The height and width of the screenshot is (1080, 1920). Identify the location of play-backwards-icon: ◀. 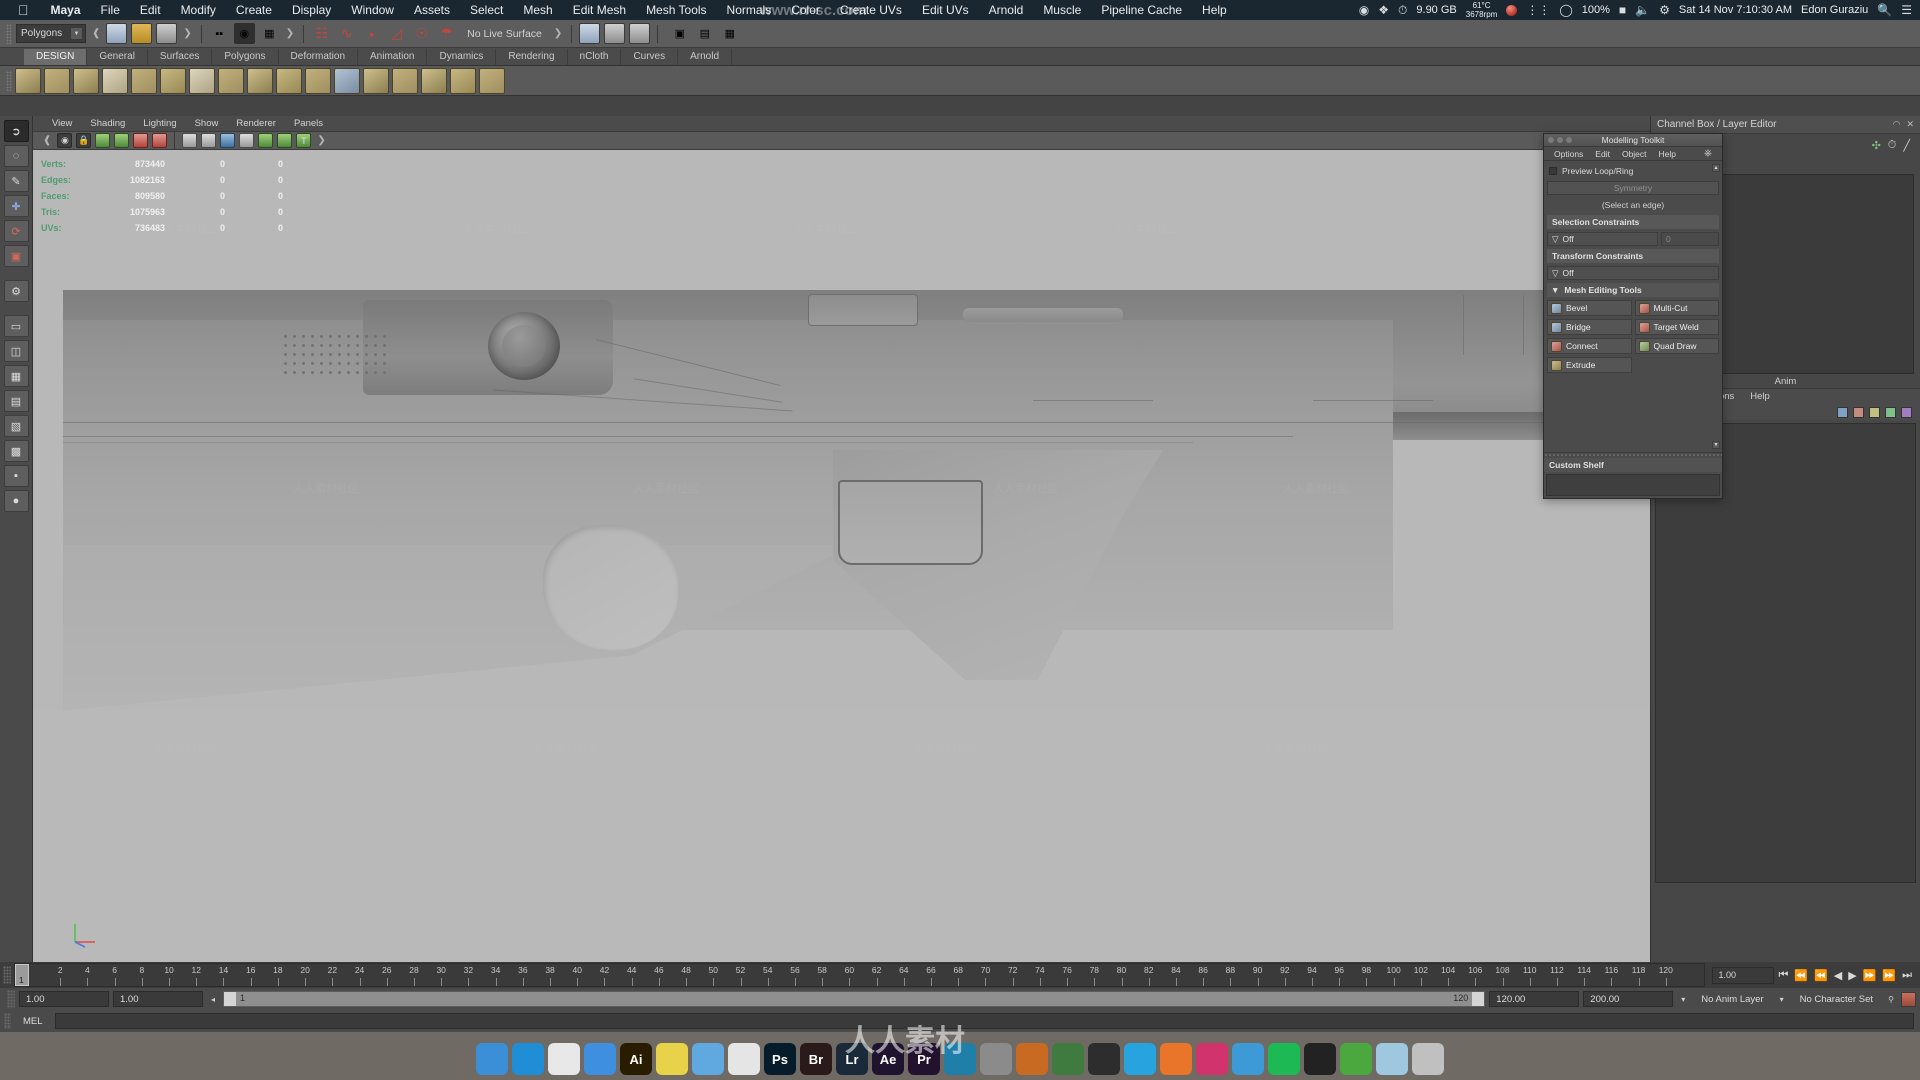
(1838, 975).